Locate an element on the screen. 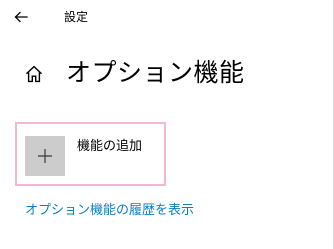 This screenshot has height=249, width=334. add-feature-label: 機能の追加 is located at coordinates (110, 146).